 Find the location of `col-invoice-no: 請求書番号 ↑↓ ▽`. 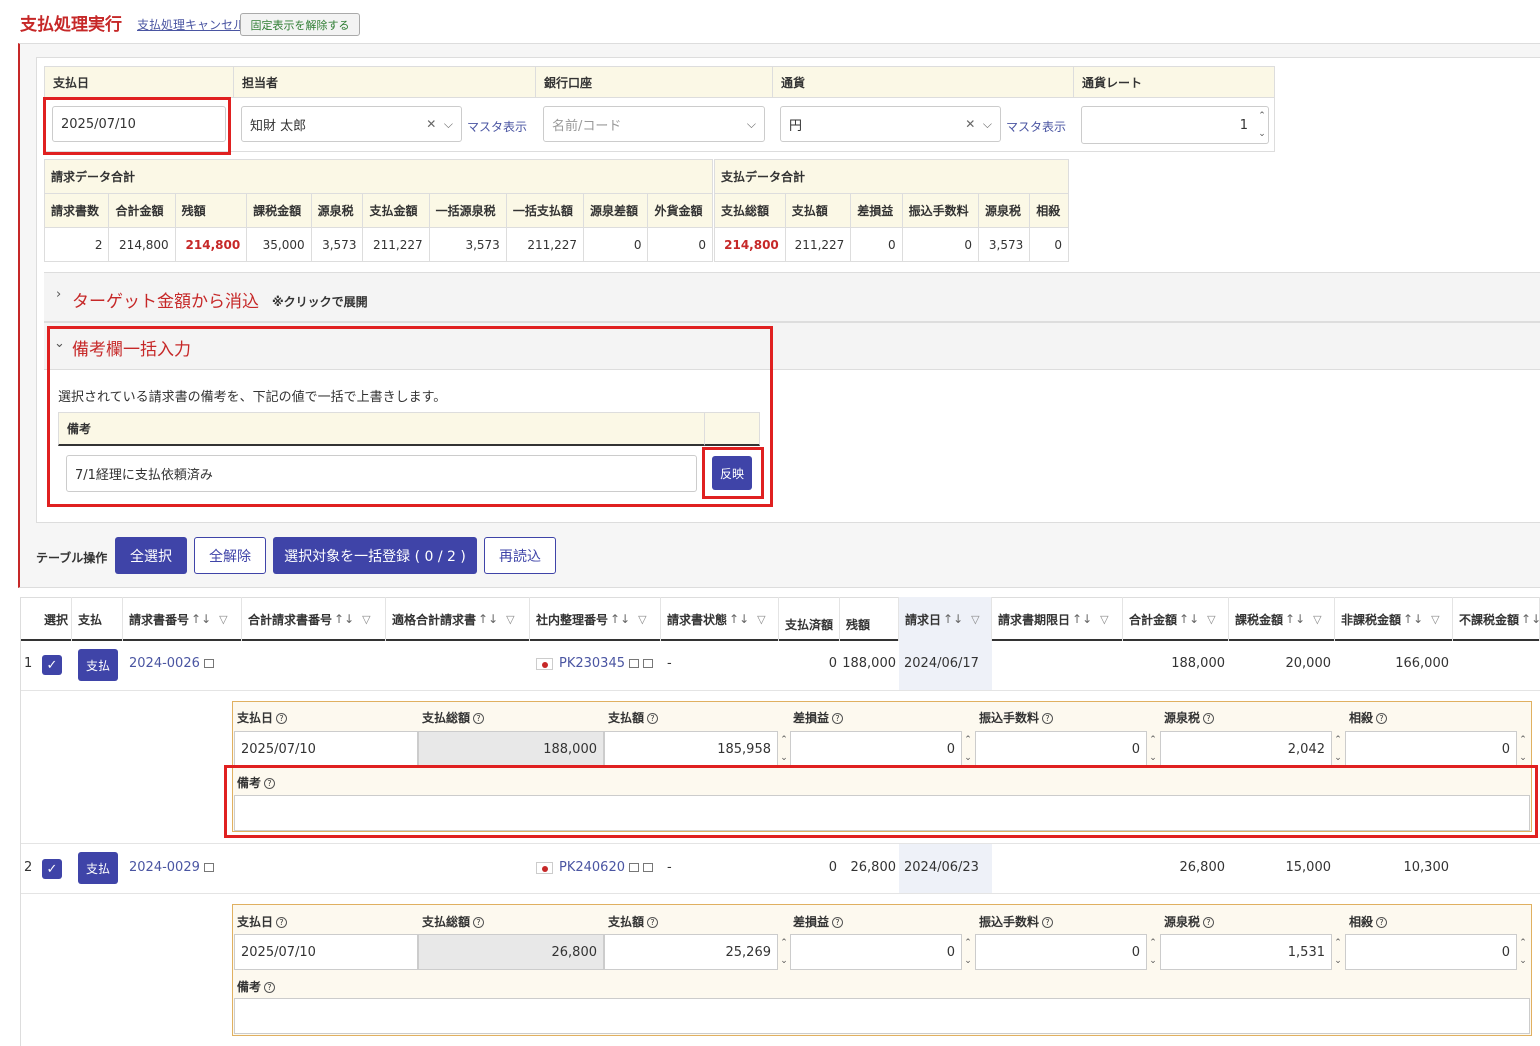

col-invoice-no: 請求書番号 ↑↓ ▽ is located at coordinates (182, 619).